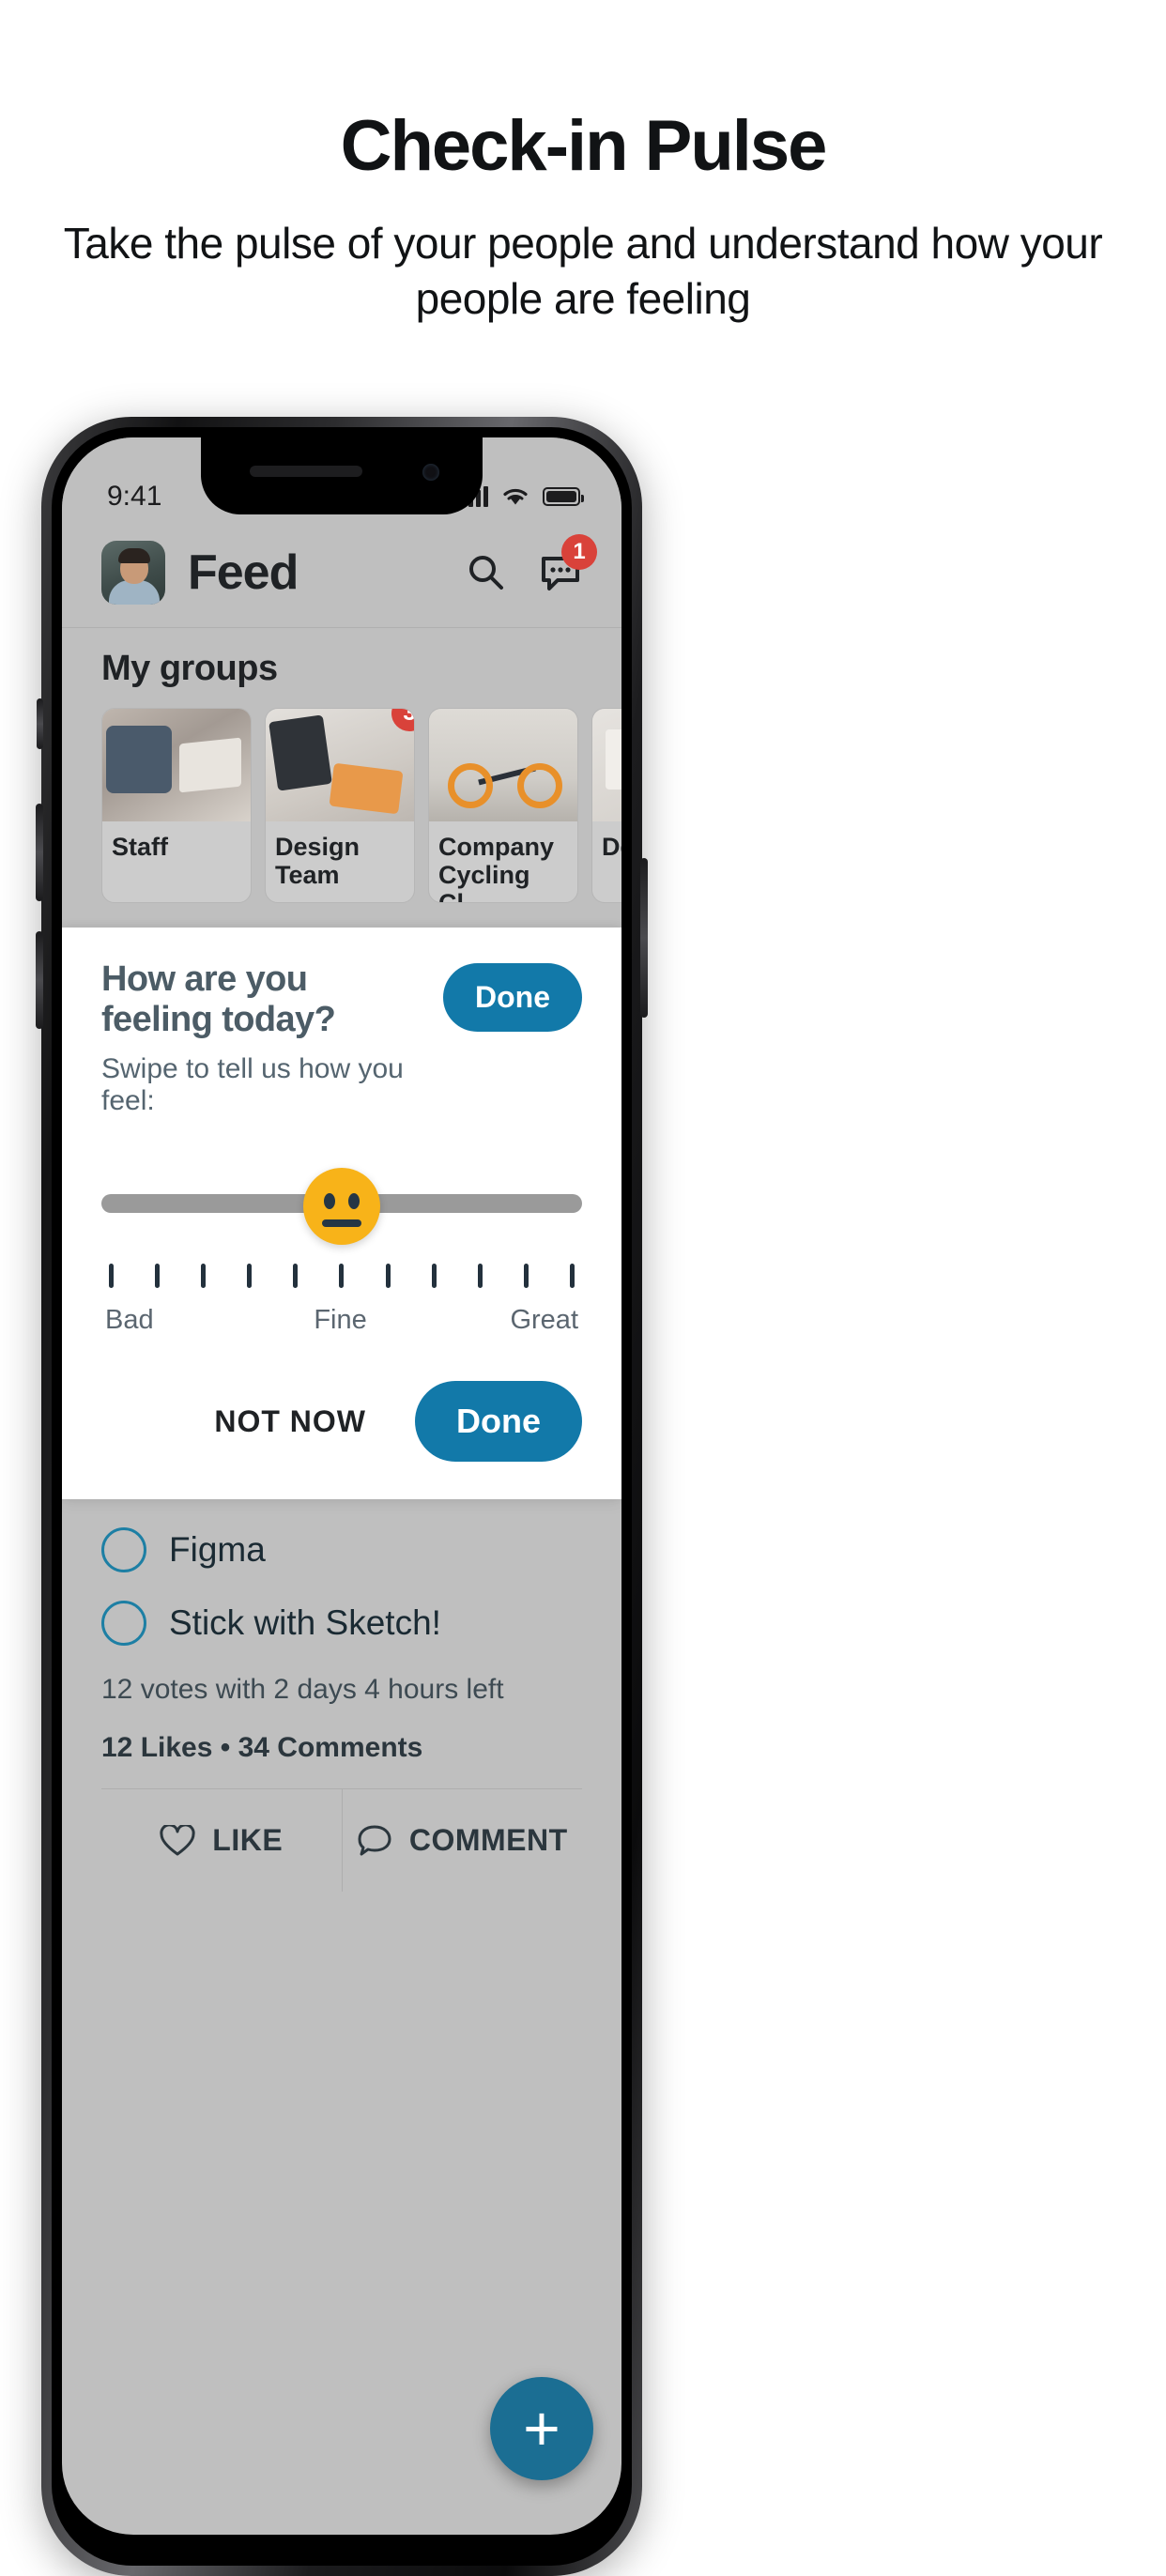 The width and height of the screenshot is (1166, 2576). Describe the element at coordinates (248, 1840) in the screenshot. I see `like-label: LIKE` at that location.